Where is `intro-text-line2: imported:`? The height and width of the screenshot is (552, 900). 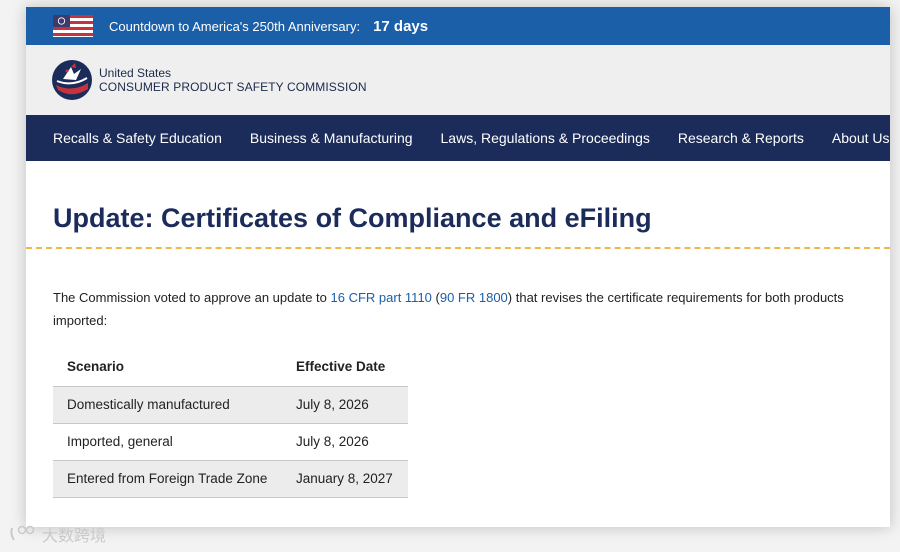
intro-text-line2: imported: is located at coordinates (80, 320).